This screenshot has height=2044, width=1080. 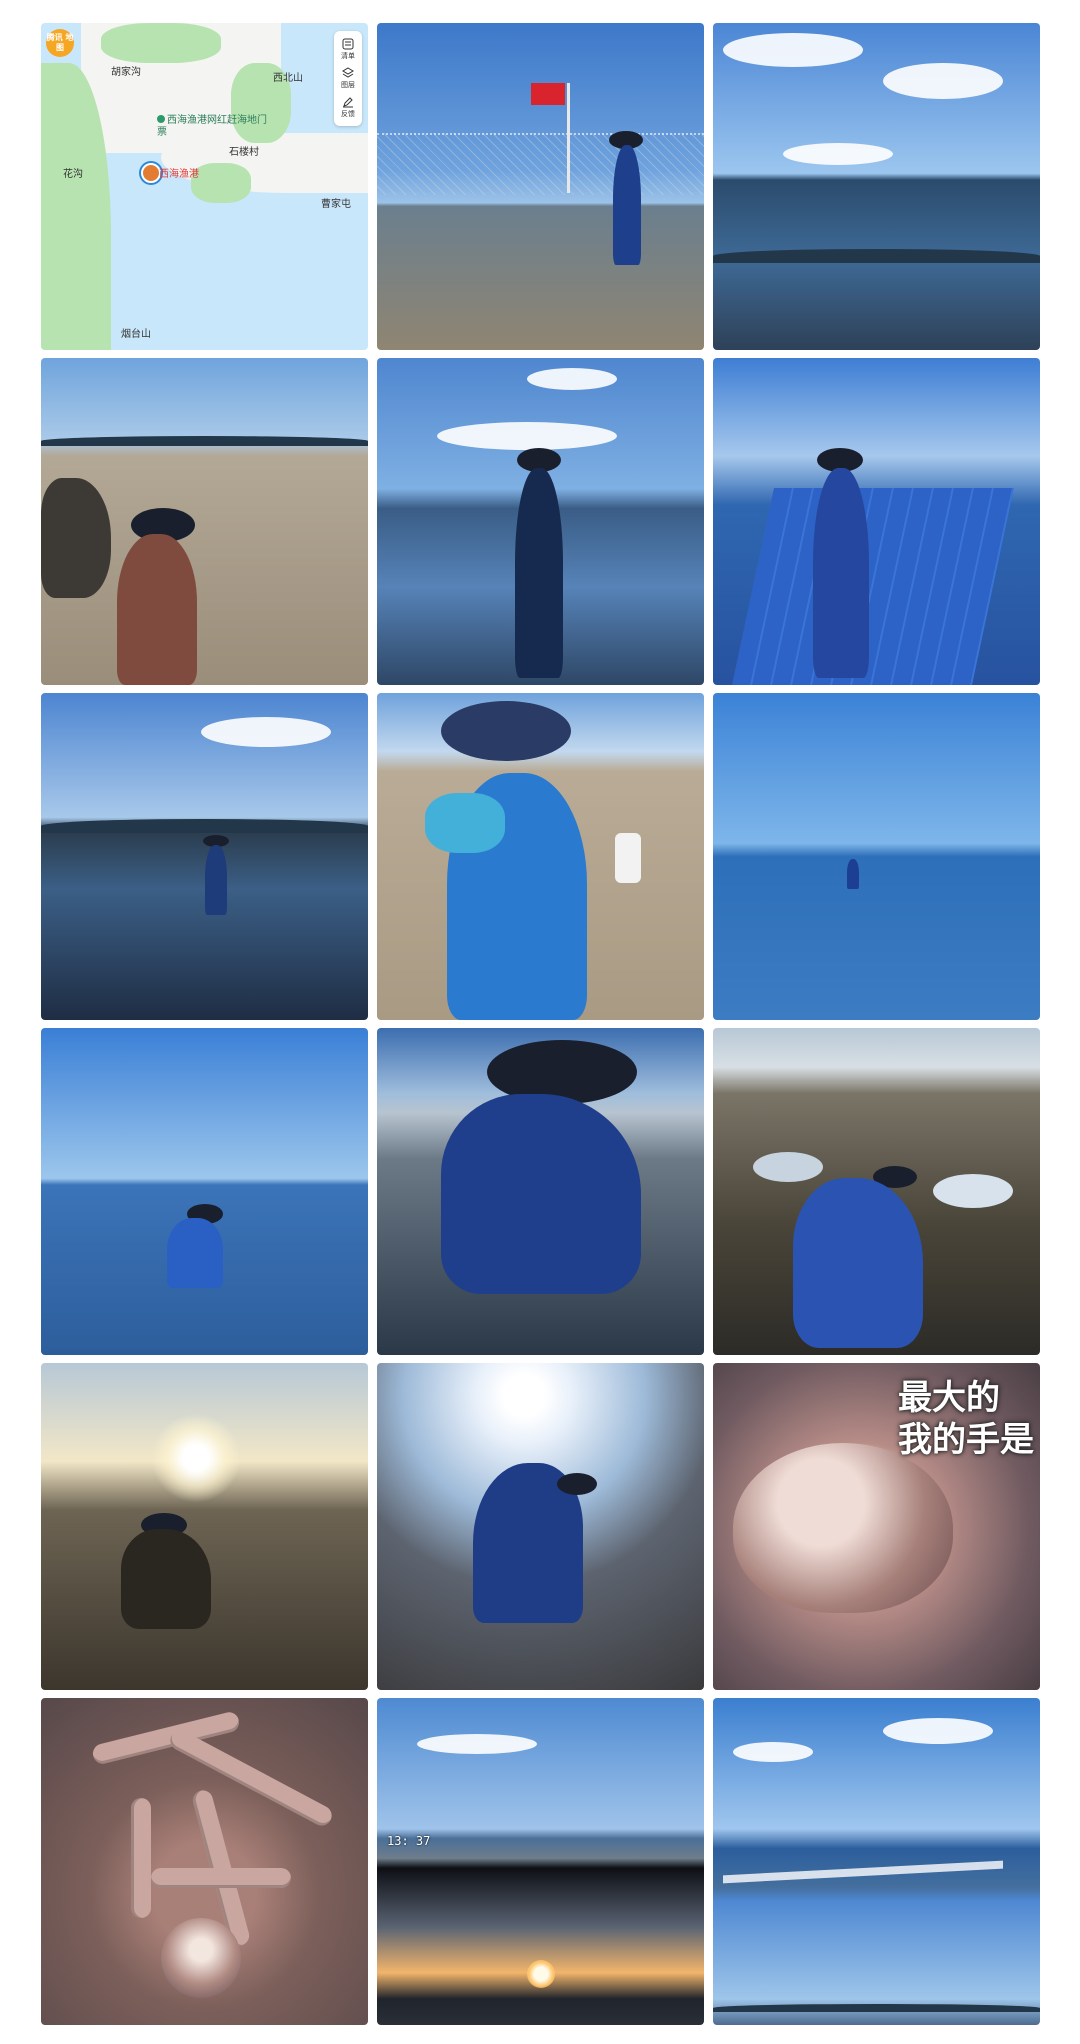 I want to click on layers-icon, so click(x=348, y=72).